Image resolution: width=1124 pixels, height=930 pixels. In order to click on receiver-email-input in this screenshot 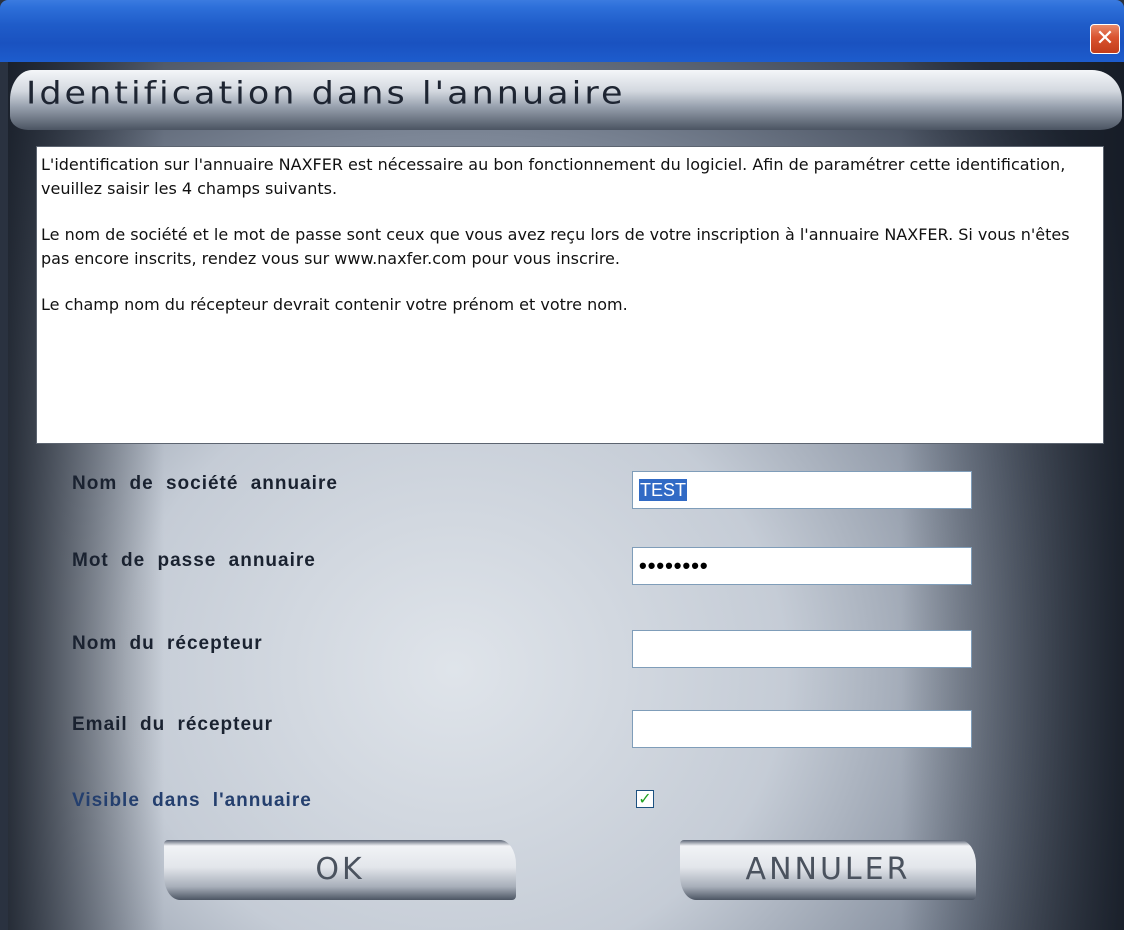, I will do `click(802, 729)`.